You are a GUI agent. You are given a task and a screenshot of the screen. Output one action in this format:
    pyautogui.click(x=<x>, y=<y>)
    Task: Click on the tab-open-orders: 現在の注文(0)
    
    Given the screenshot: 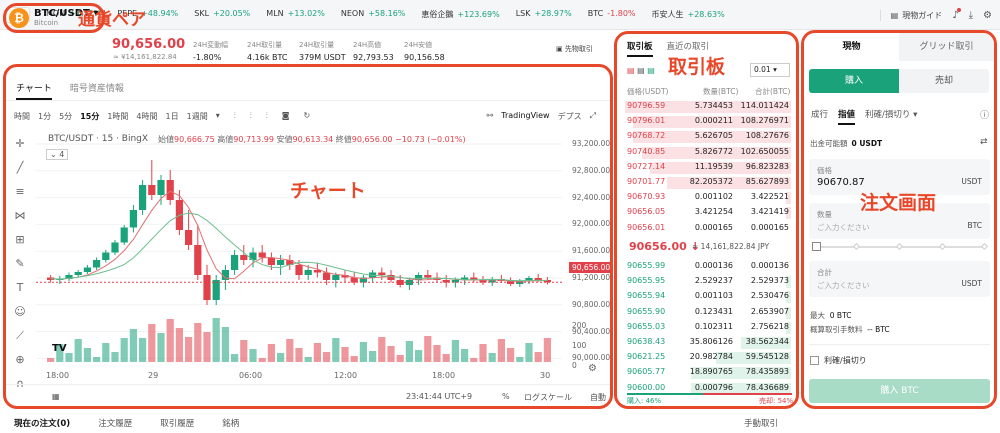 What is the action you would take?
    pyautogui.click(x=42, y=423)
    